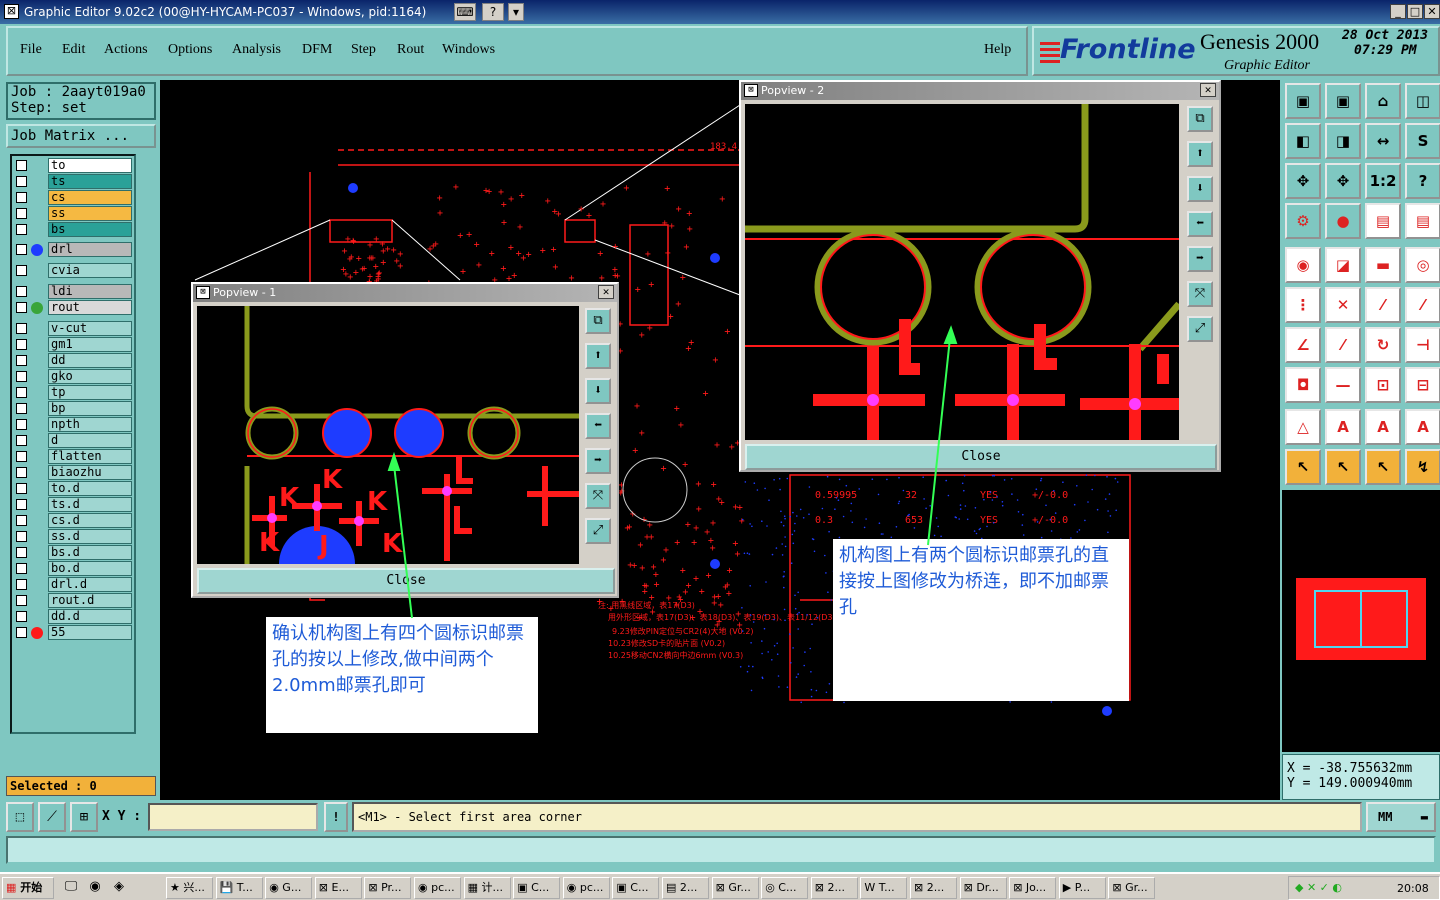 Image resolution: width=1440 pixels, height=900 pixels. Describe the element at coordinates (1343, 181) in the screenshot. I see `zoom-center-icon: ✥` at that location.